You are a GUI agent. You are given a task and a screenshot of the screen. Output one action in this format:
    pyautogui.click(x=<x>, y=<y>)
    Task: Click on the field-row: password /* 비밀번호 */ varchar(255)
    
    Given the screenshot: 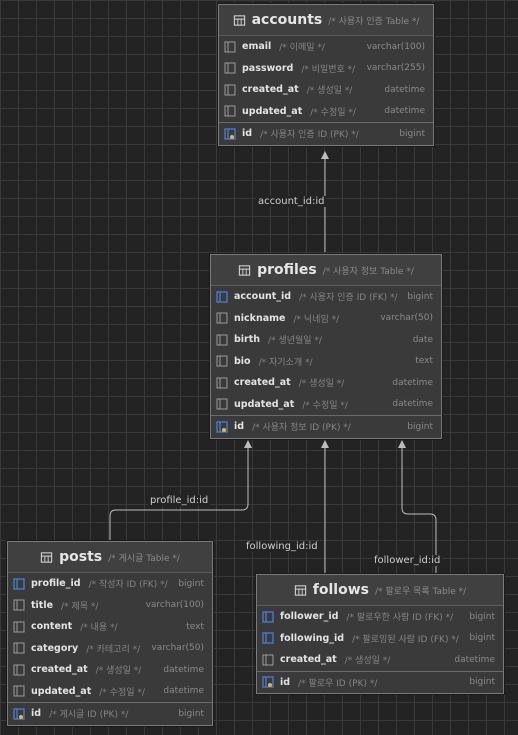 What is the action you would take?
    pyautogui.click(x=326, y=69)
    